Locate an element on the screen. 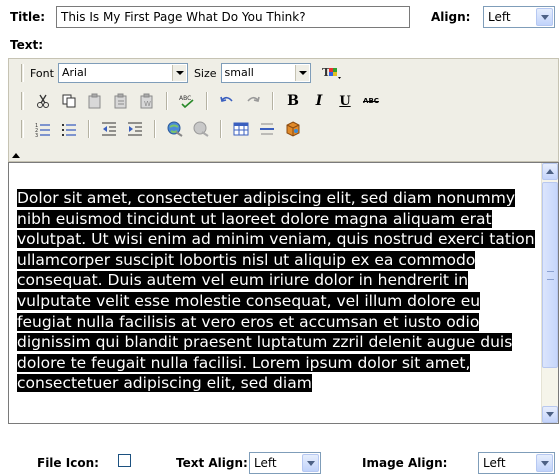  strikethrough-button: ABC is located at coordinates (371, 101).